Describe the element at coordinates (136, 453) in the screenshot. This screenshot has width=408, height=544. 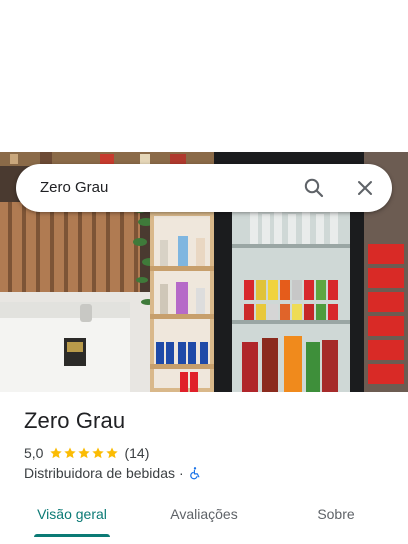
I see `review-count: (14)` at that location.